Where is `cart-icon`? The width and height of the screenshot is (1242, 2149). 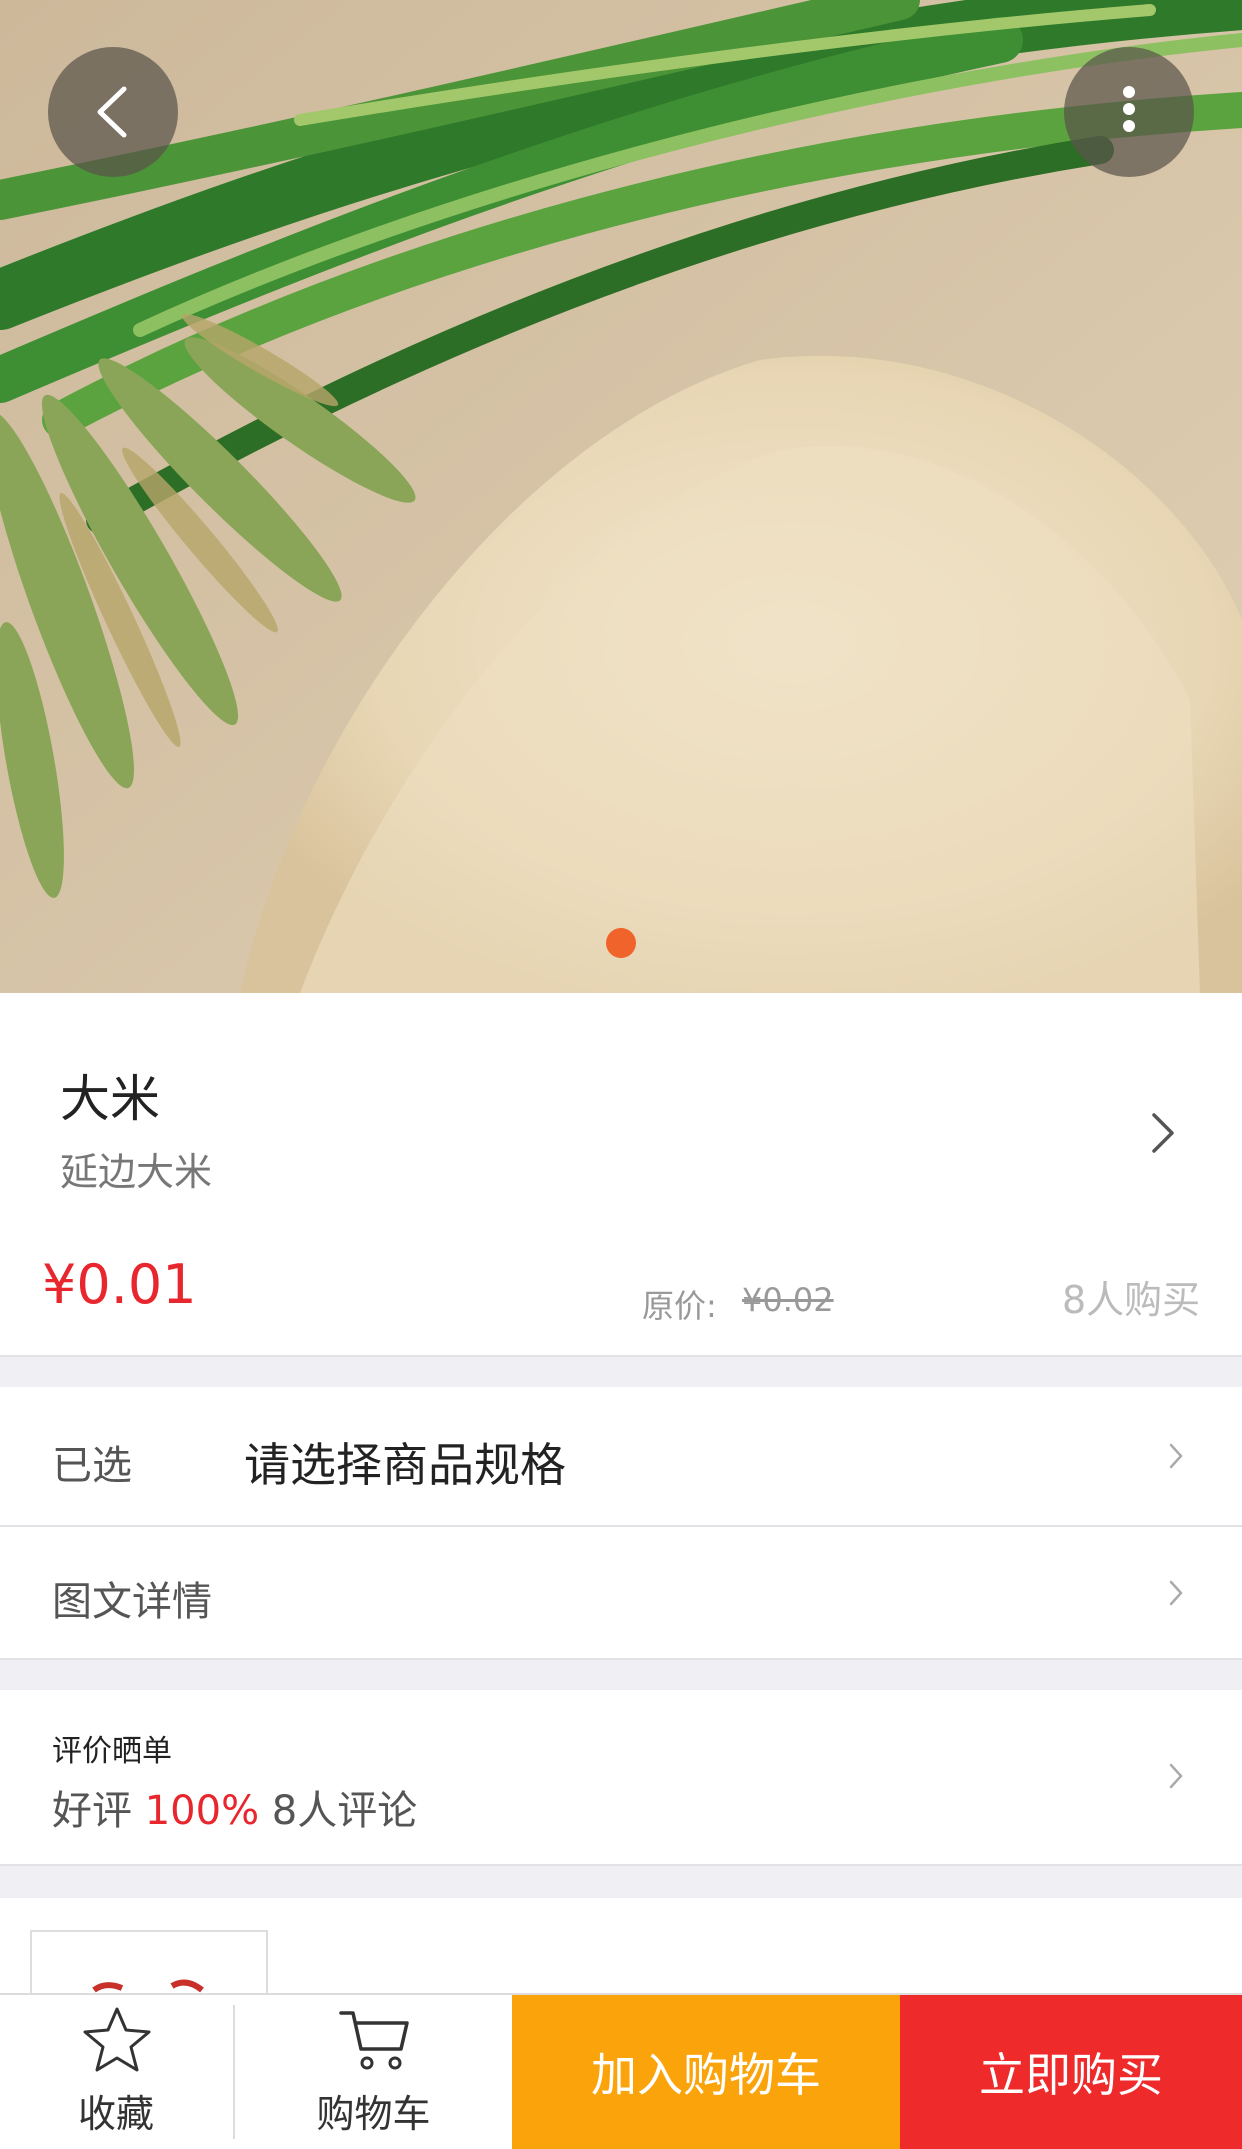
cart-icon is located at coordinates (374, 2040).